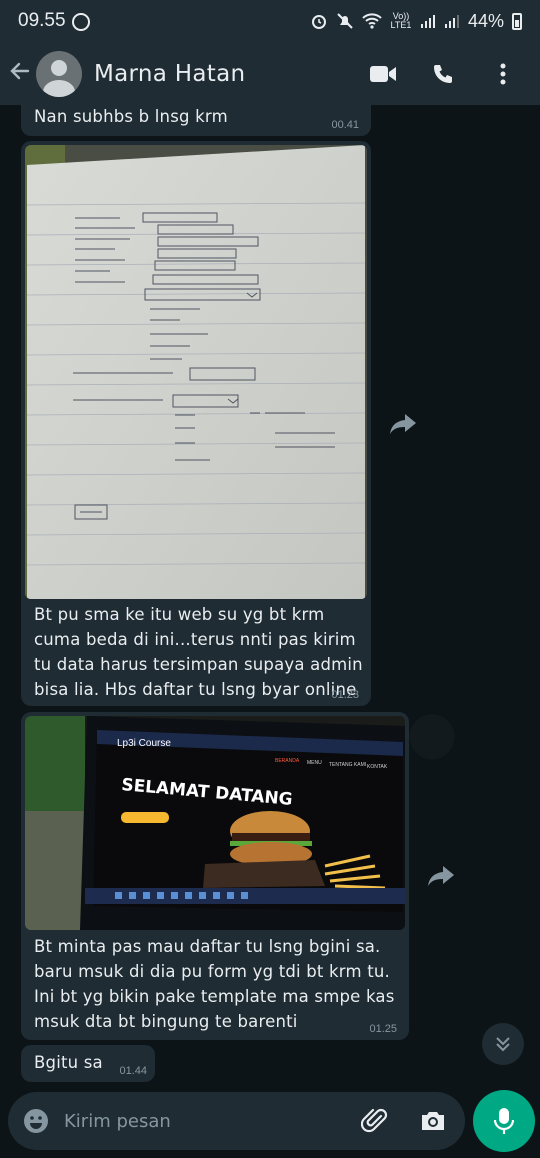  What do you see at coordinates (68, 1062) in the screenshot?
I see `message-text: Bgitu sa` at bounding box center [68, 1062].